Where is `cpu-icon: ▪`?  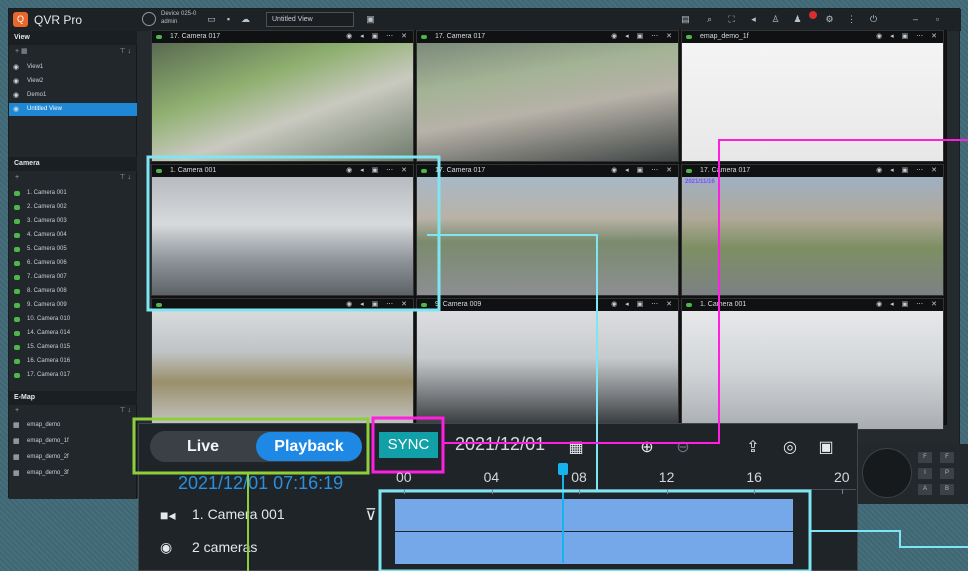 cpu-icon: ▪ is located at coordinates (228, 19).